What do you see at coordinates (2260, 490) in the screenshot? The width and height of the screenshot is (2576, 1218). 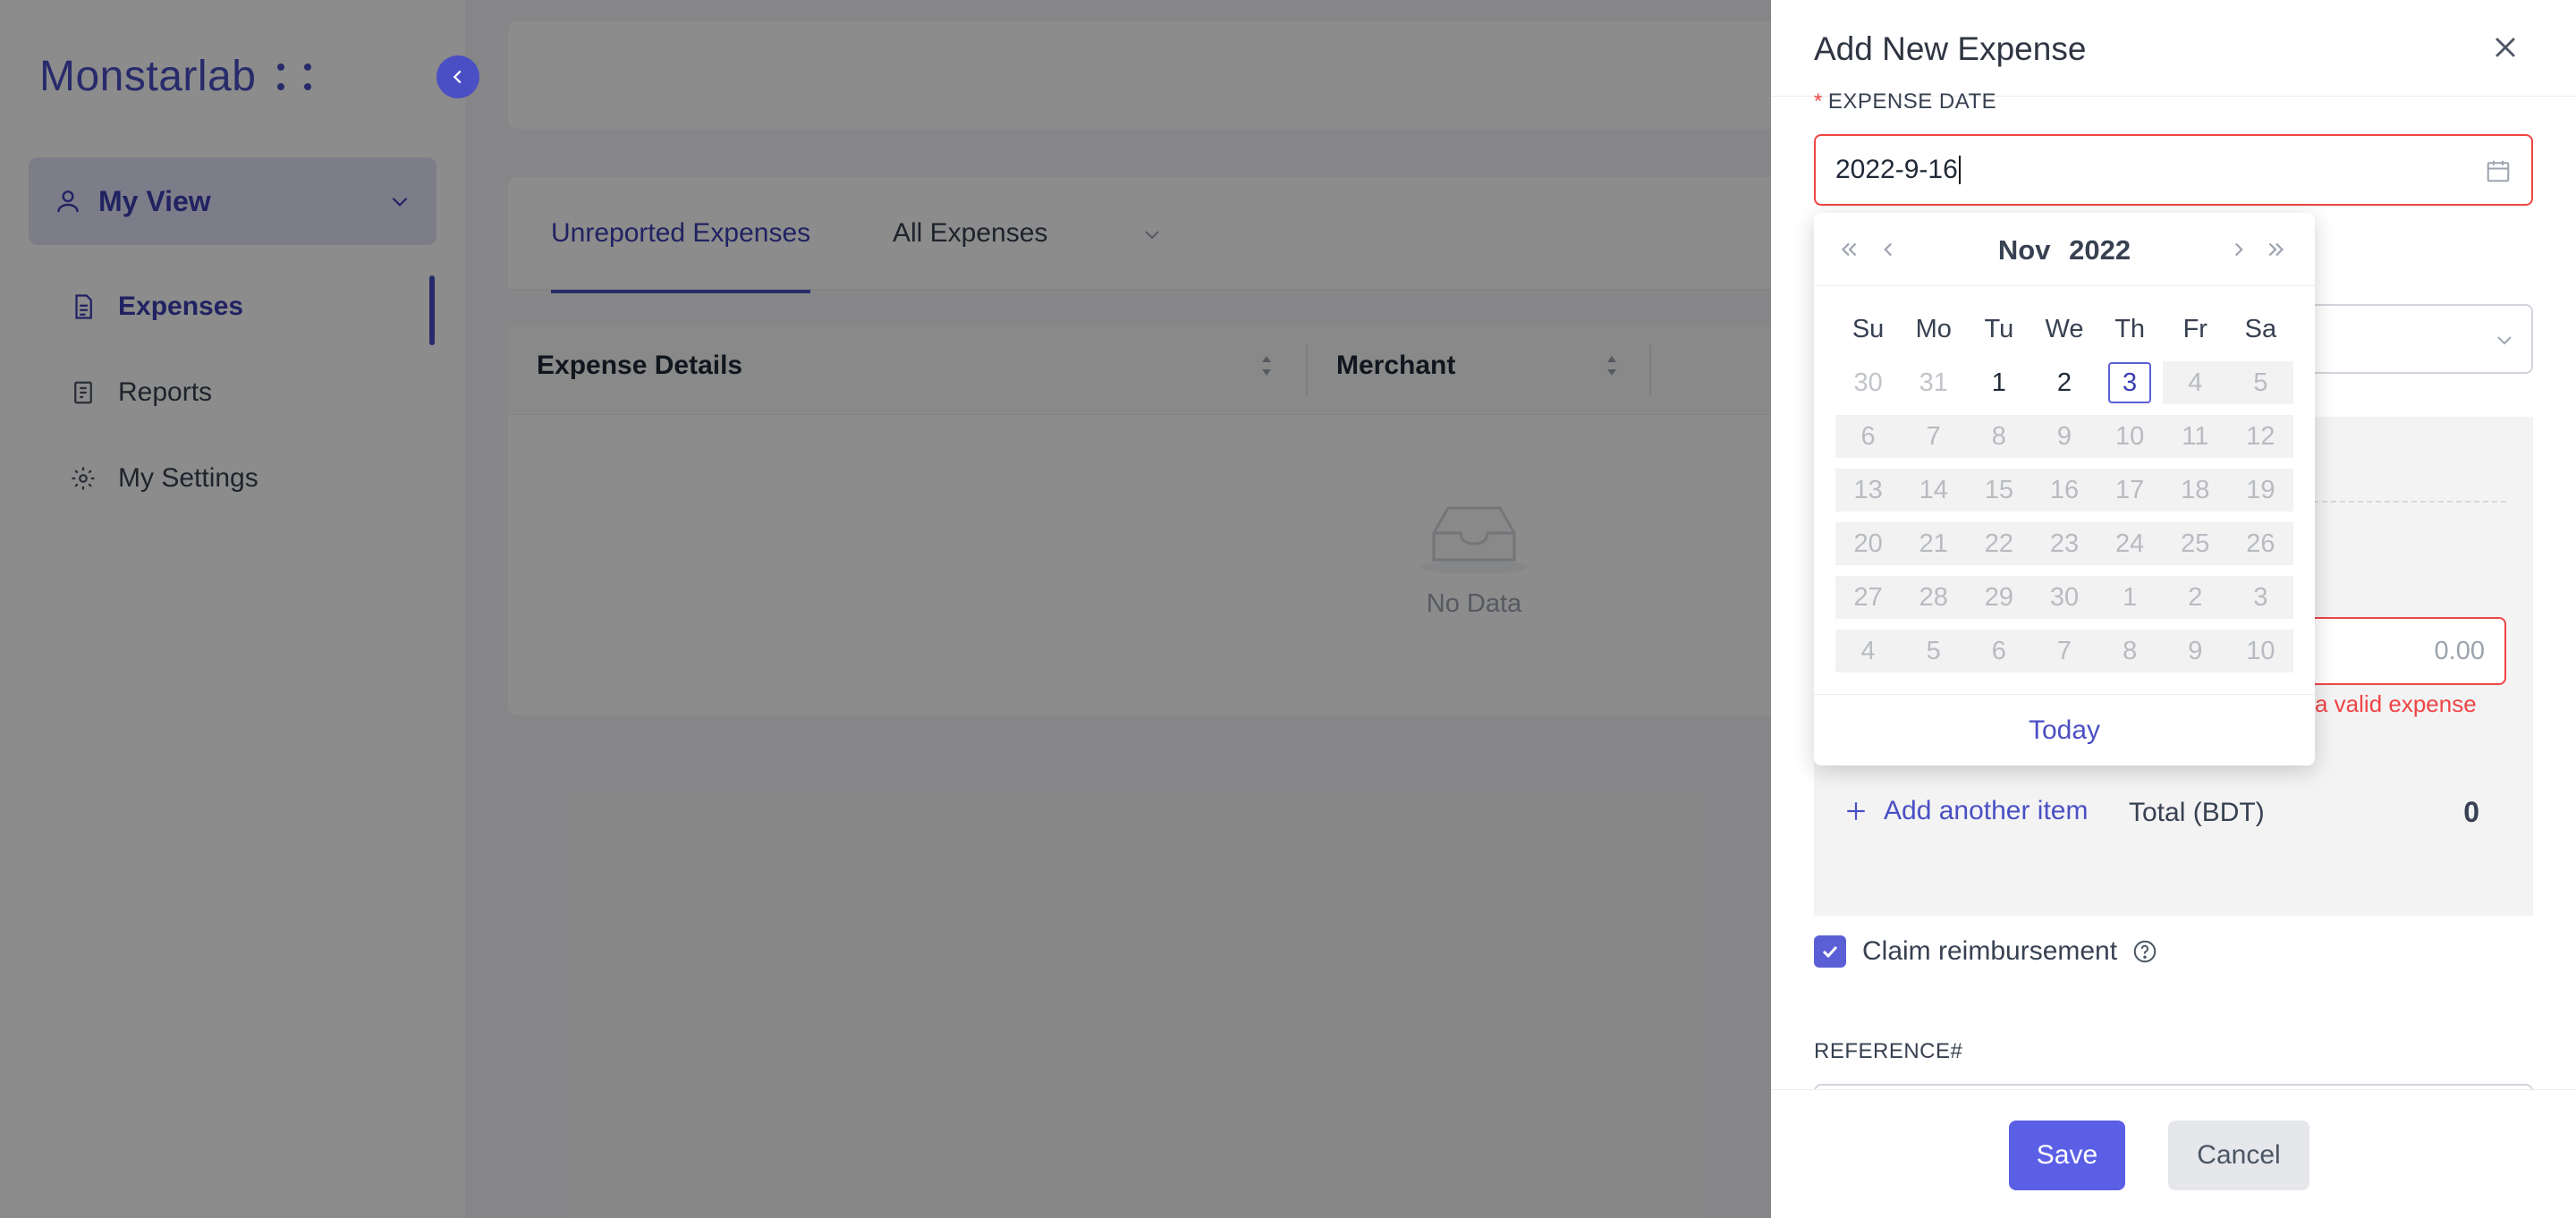 I see `calendar-day: 19` at bounding box center [2260, 490].